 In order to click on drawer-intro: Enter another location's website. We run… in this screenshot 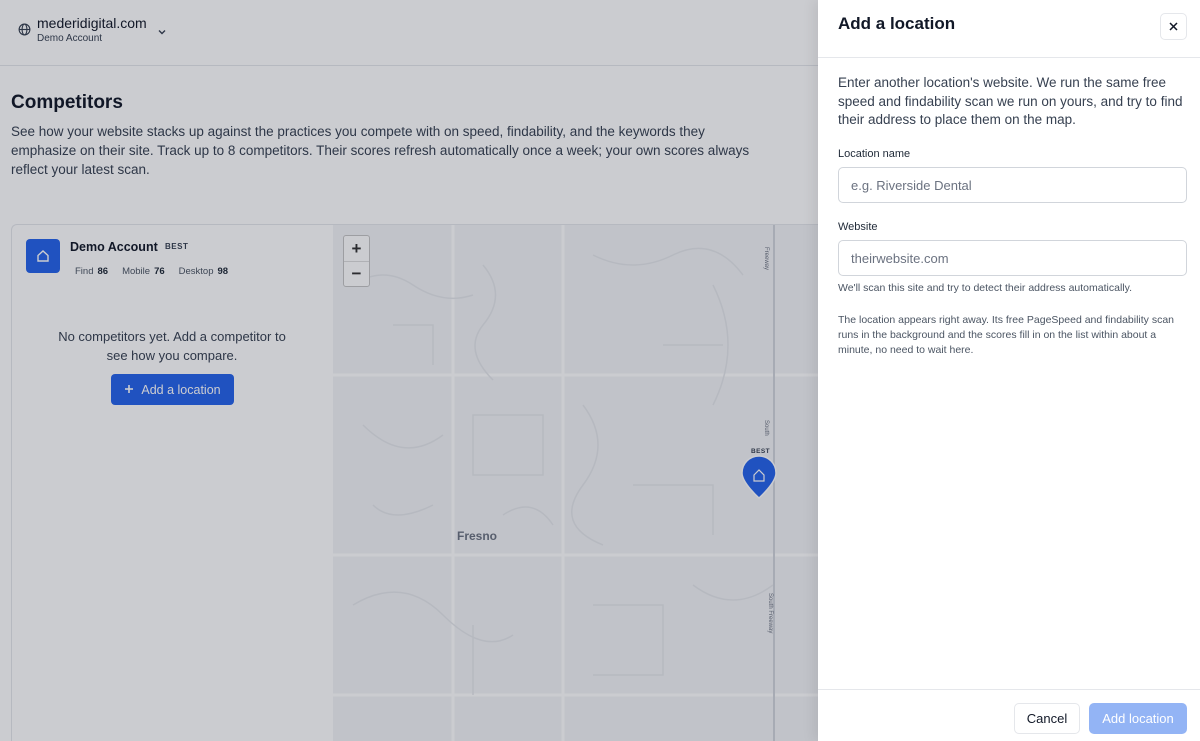, I will do `click(1010, 101)`.